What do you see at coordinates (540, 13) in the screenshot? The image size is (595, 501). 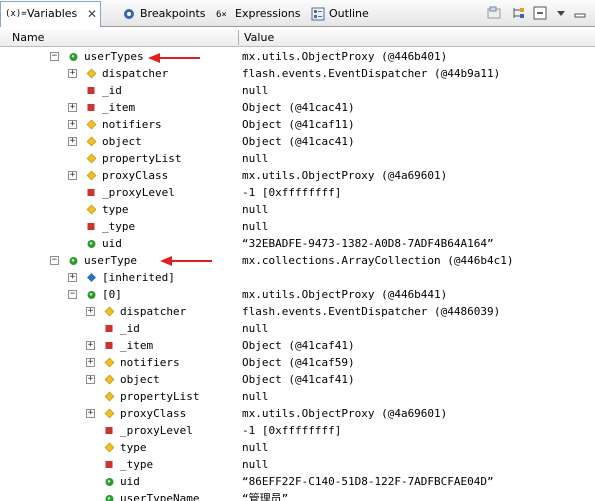 I see `collapse-all-icon` at bounding box center [540, 13].